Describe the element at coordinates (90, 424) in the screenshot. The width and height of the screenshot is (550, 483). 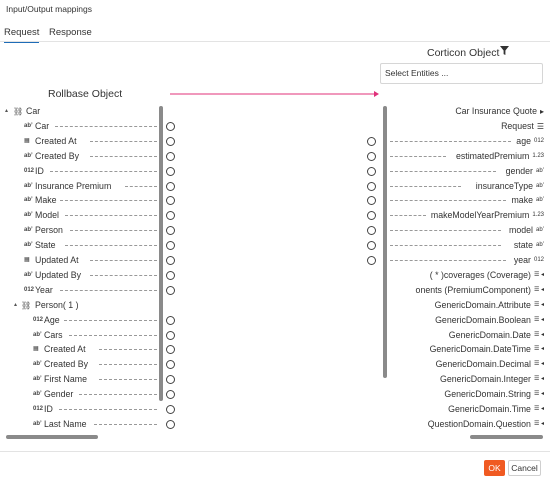
I see `tree-row: ab’ Last Name` at that location.